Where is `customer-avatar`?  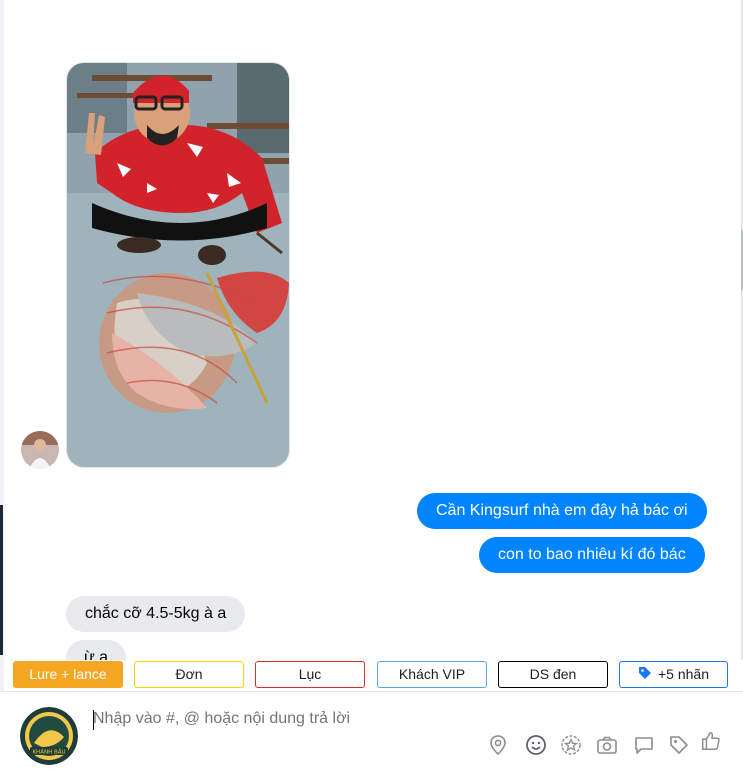
customer-avatar is located at coordinates (40, 450).